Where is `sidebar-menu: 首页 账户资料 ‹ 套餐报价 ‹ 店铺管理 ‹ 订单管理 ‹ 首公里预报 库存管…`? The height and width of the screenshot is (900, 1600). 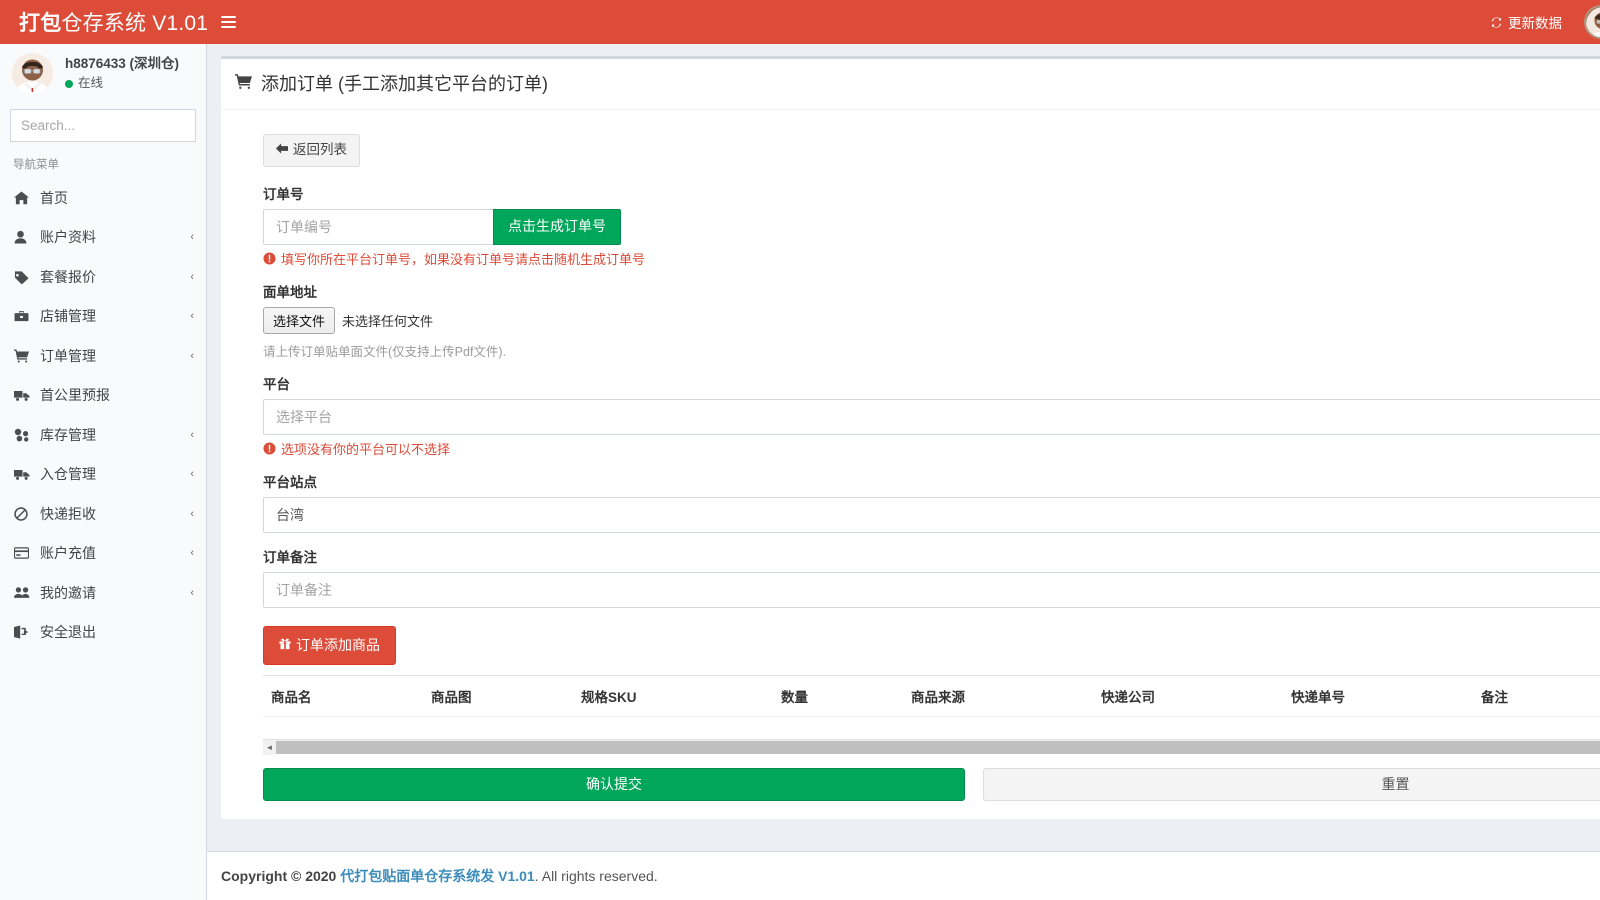 sidebar-menu: 首页 账户资料 ‹ 套餐报价 ‹ 店铺管理 ‹ 订单管理 ‹ 首公里预报 库存管… is located at coordinates (103, 415).